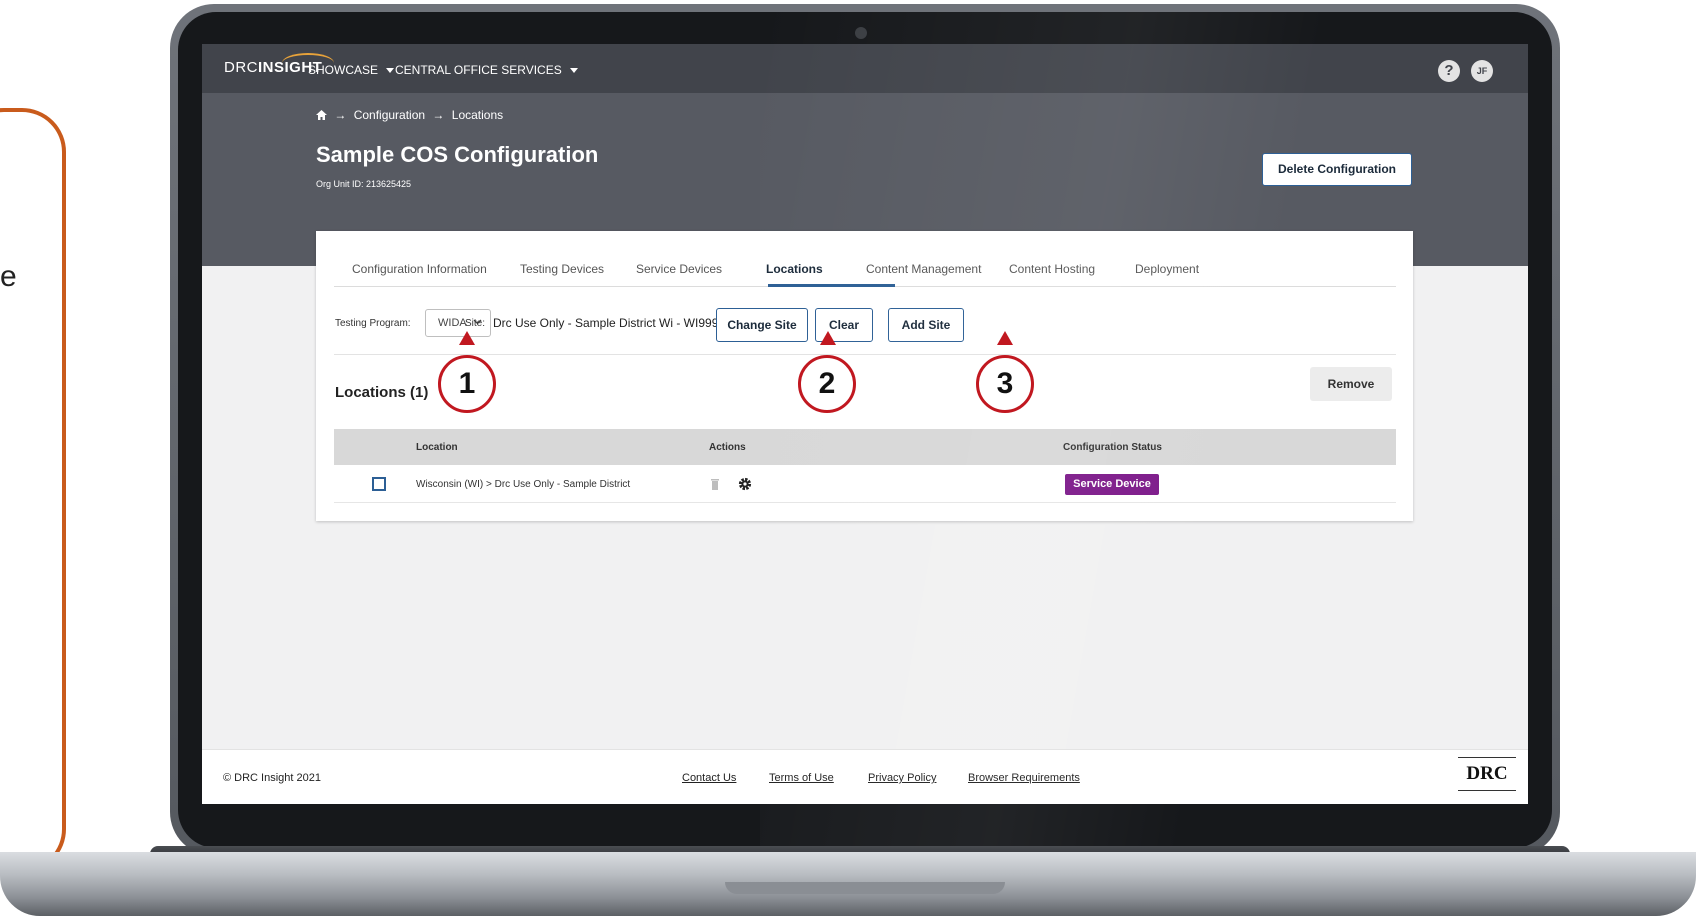 This screenshot has height=916, width=1696. What do you see at coordinates (794, 269) in the screenshot?
I see `tab-locations: Locations` at bounding box center [794, 269].